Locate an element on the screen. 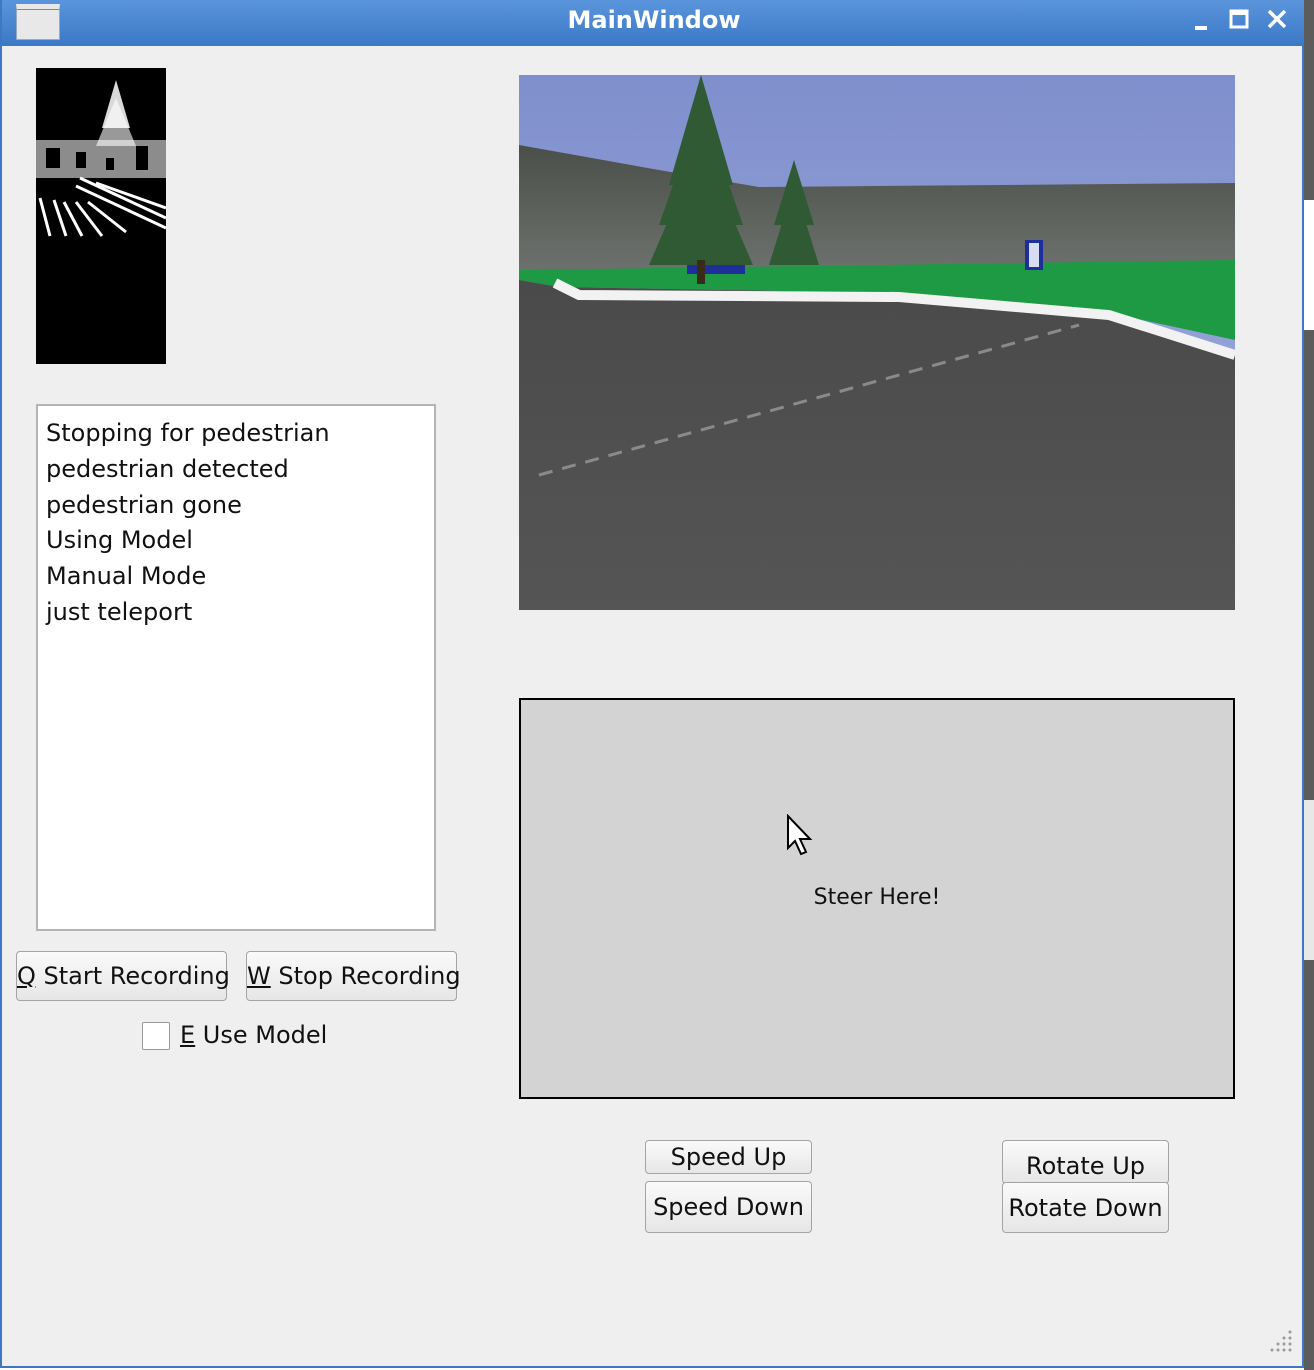  shortcut-key: W is located at coordinates (259, 976).